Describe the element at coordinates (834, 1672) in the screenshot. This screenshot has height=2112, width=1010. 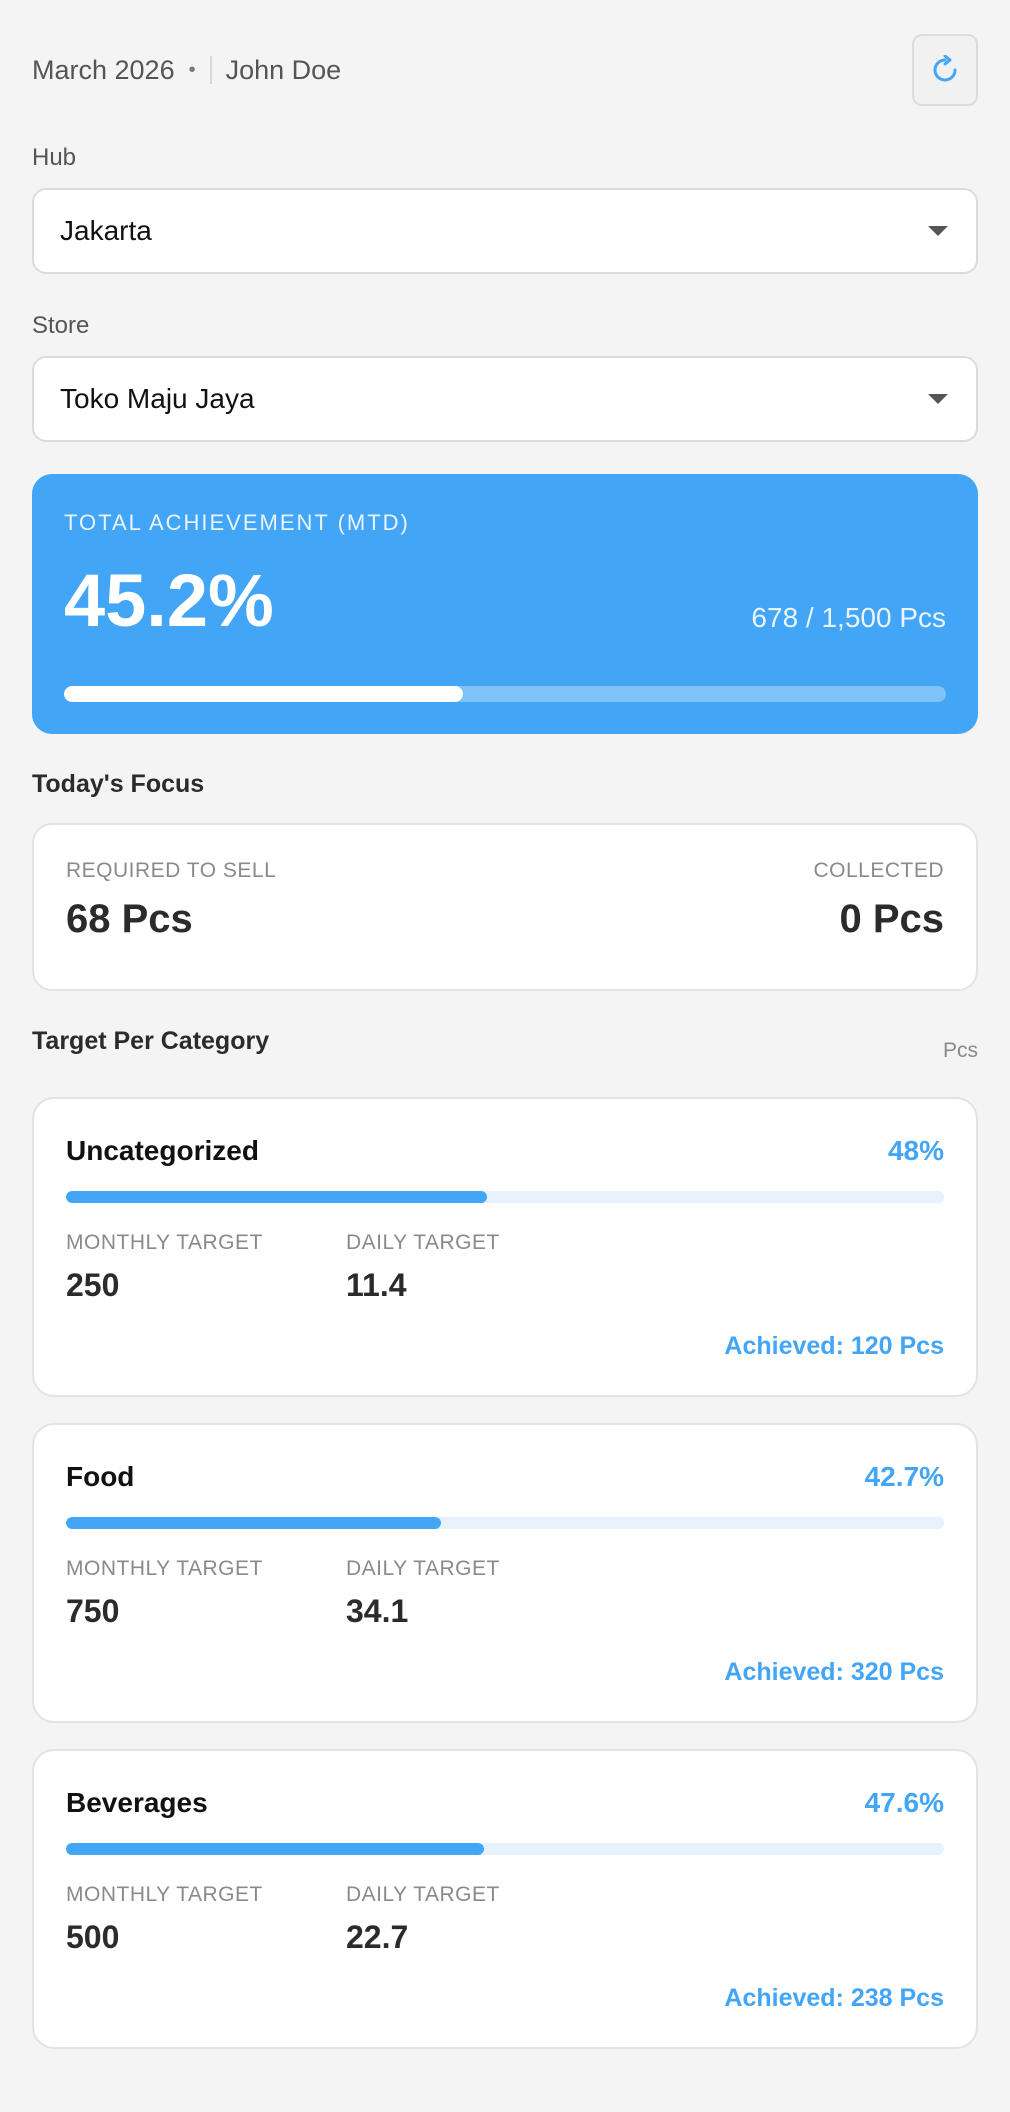
I see `category-achieved: Achieved: 320 Pcs` at that location.